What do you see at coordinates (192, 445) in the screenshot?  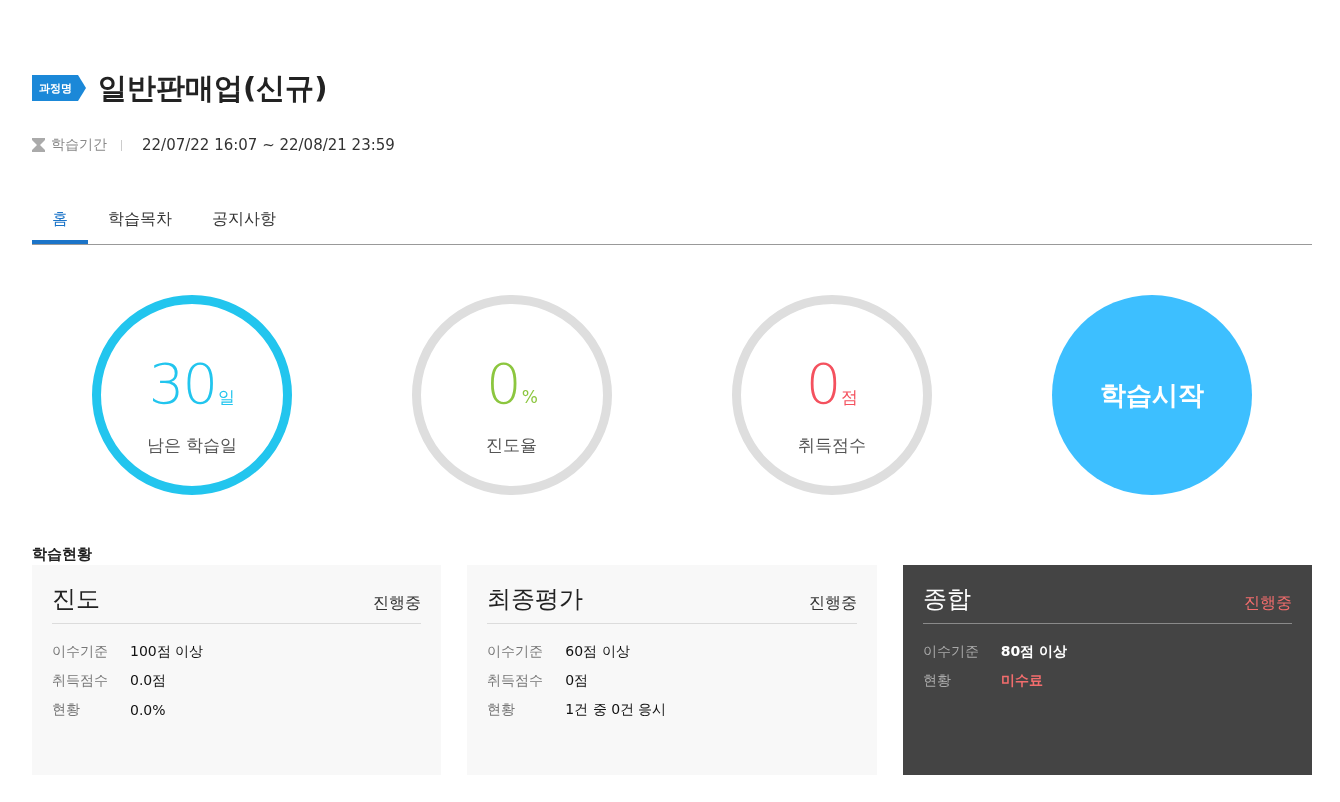 I see `stat-label: 남은 학습일` at bounding box center [192, 445].